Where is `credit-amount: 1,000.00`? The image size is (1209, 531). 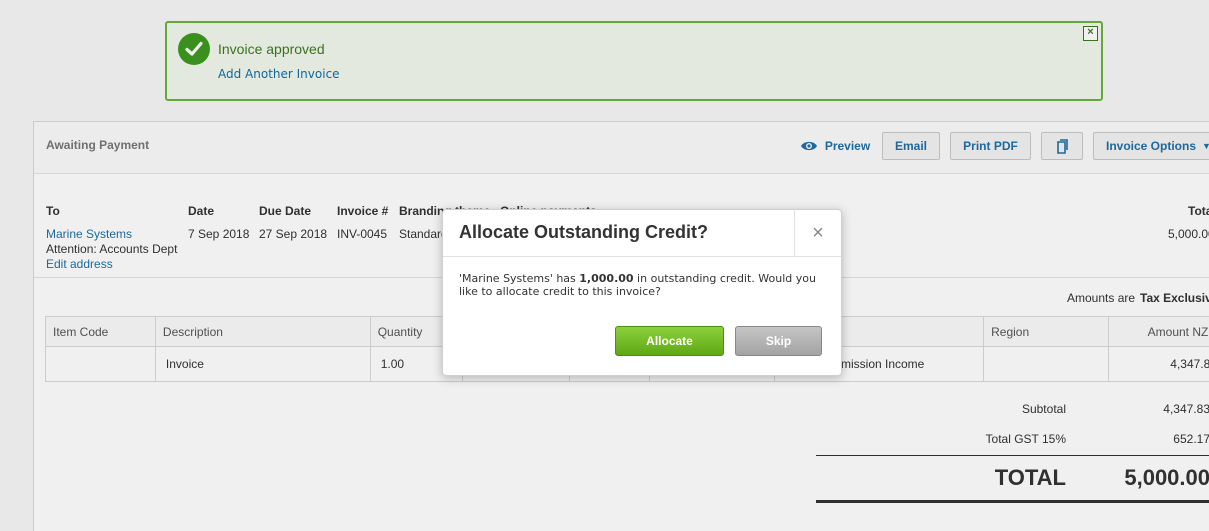
credit-amount: 1,000.00 is located at coordinates (606, 278).